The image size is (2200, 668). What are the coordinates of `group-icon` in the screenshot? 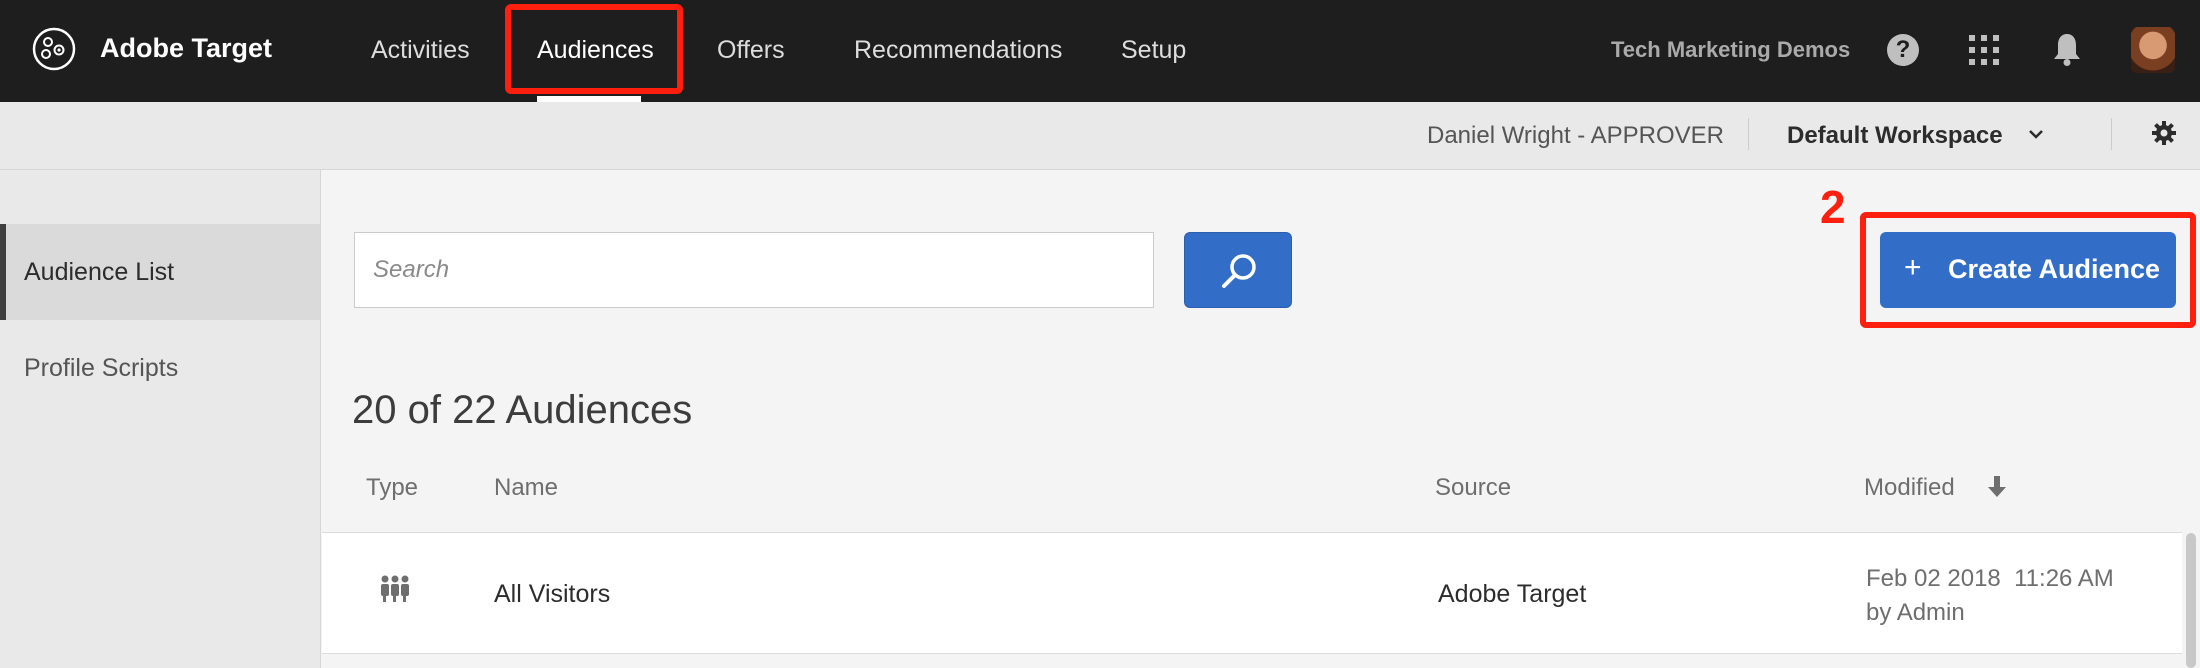 It's located at (395, 588).